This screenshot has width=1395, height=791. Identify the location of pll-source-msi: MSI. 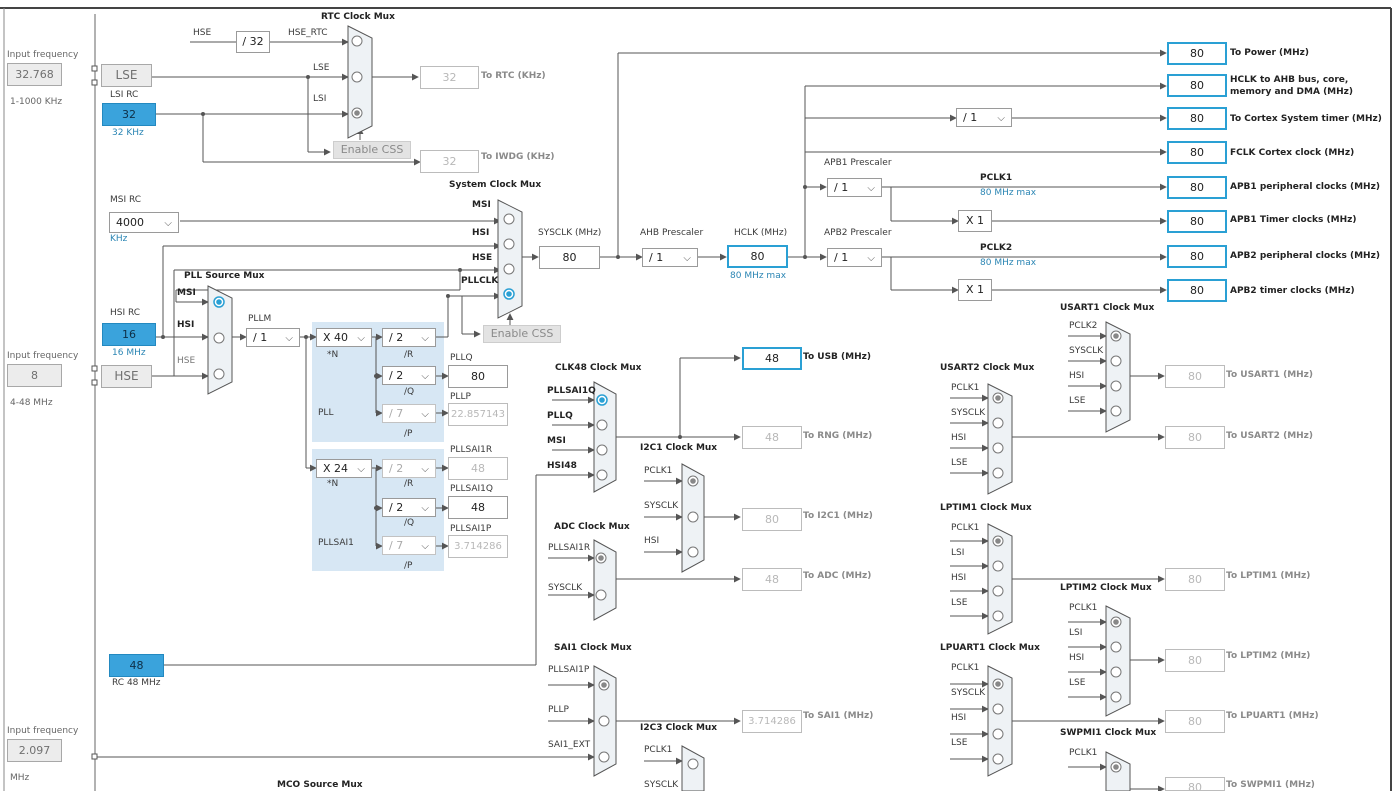
(186, 293).